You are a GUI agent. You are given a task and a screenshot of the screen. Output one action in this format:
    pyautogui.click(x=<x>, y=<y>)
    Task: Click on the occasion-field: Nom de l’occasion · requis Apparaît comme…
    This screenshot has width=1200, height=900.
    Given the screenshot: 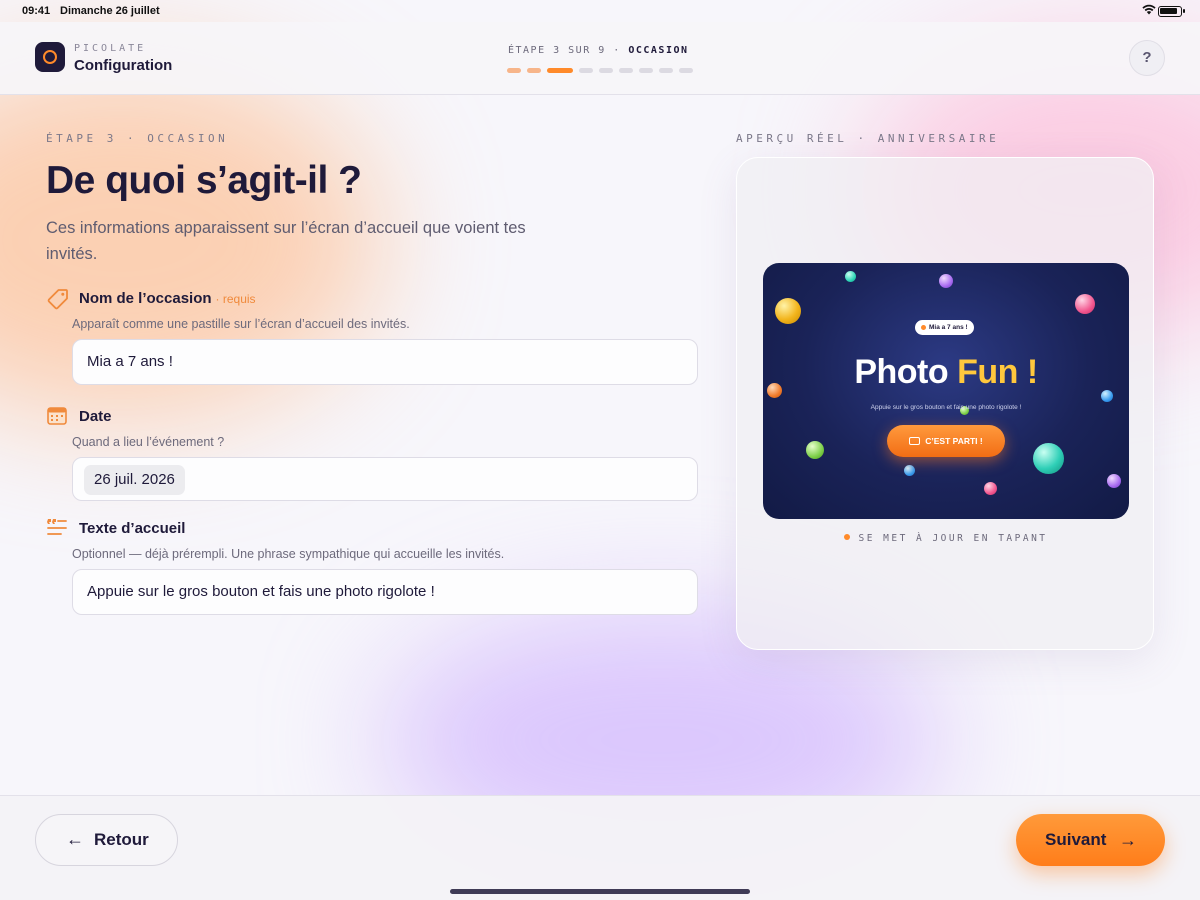 What is the action you would take?
    pyautogui.click(x=372, y=337)
    